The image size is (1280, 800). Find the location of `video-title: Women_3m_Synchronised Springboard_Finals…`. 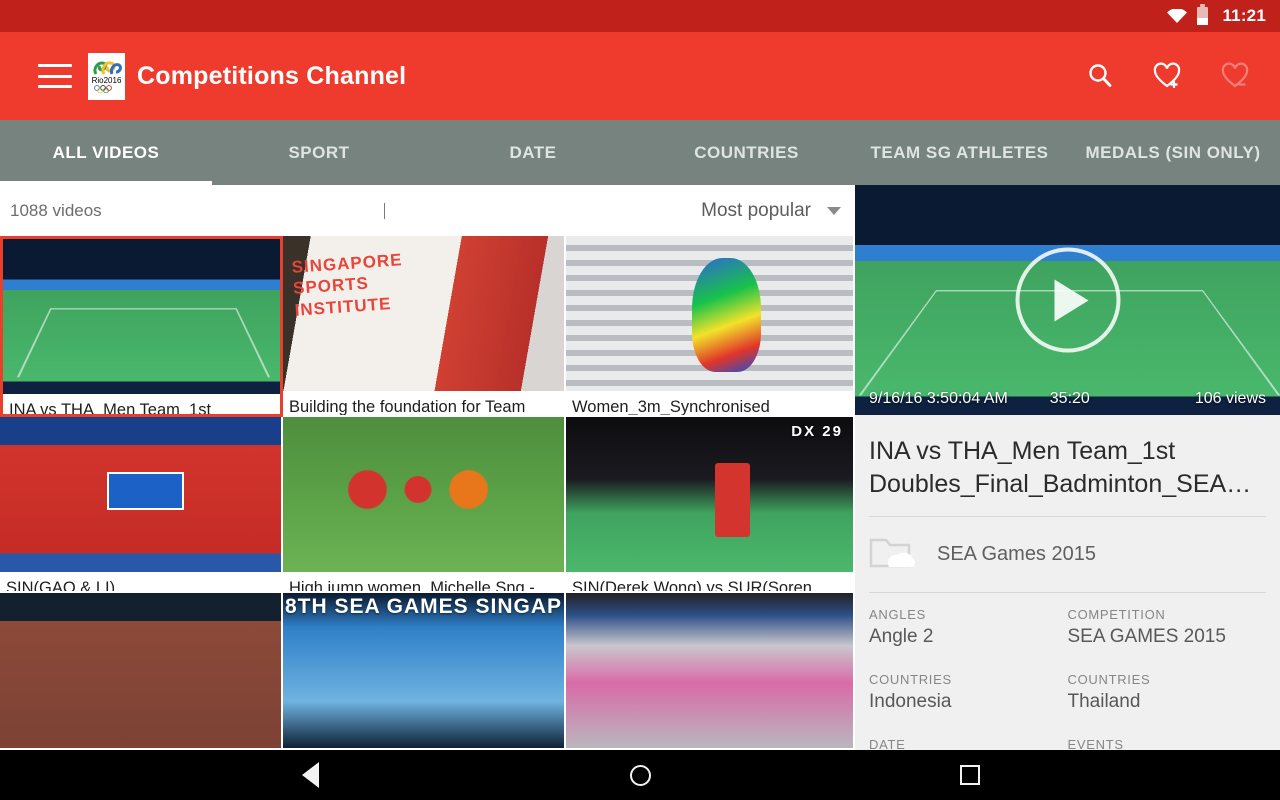

video-title: Women_3m_Synchronised Springboard_Finals… is located at coordinates (671, 407).